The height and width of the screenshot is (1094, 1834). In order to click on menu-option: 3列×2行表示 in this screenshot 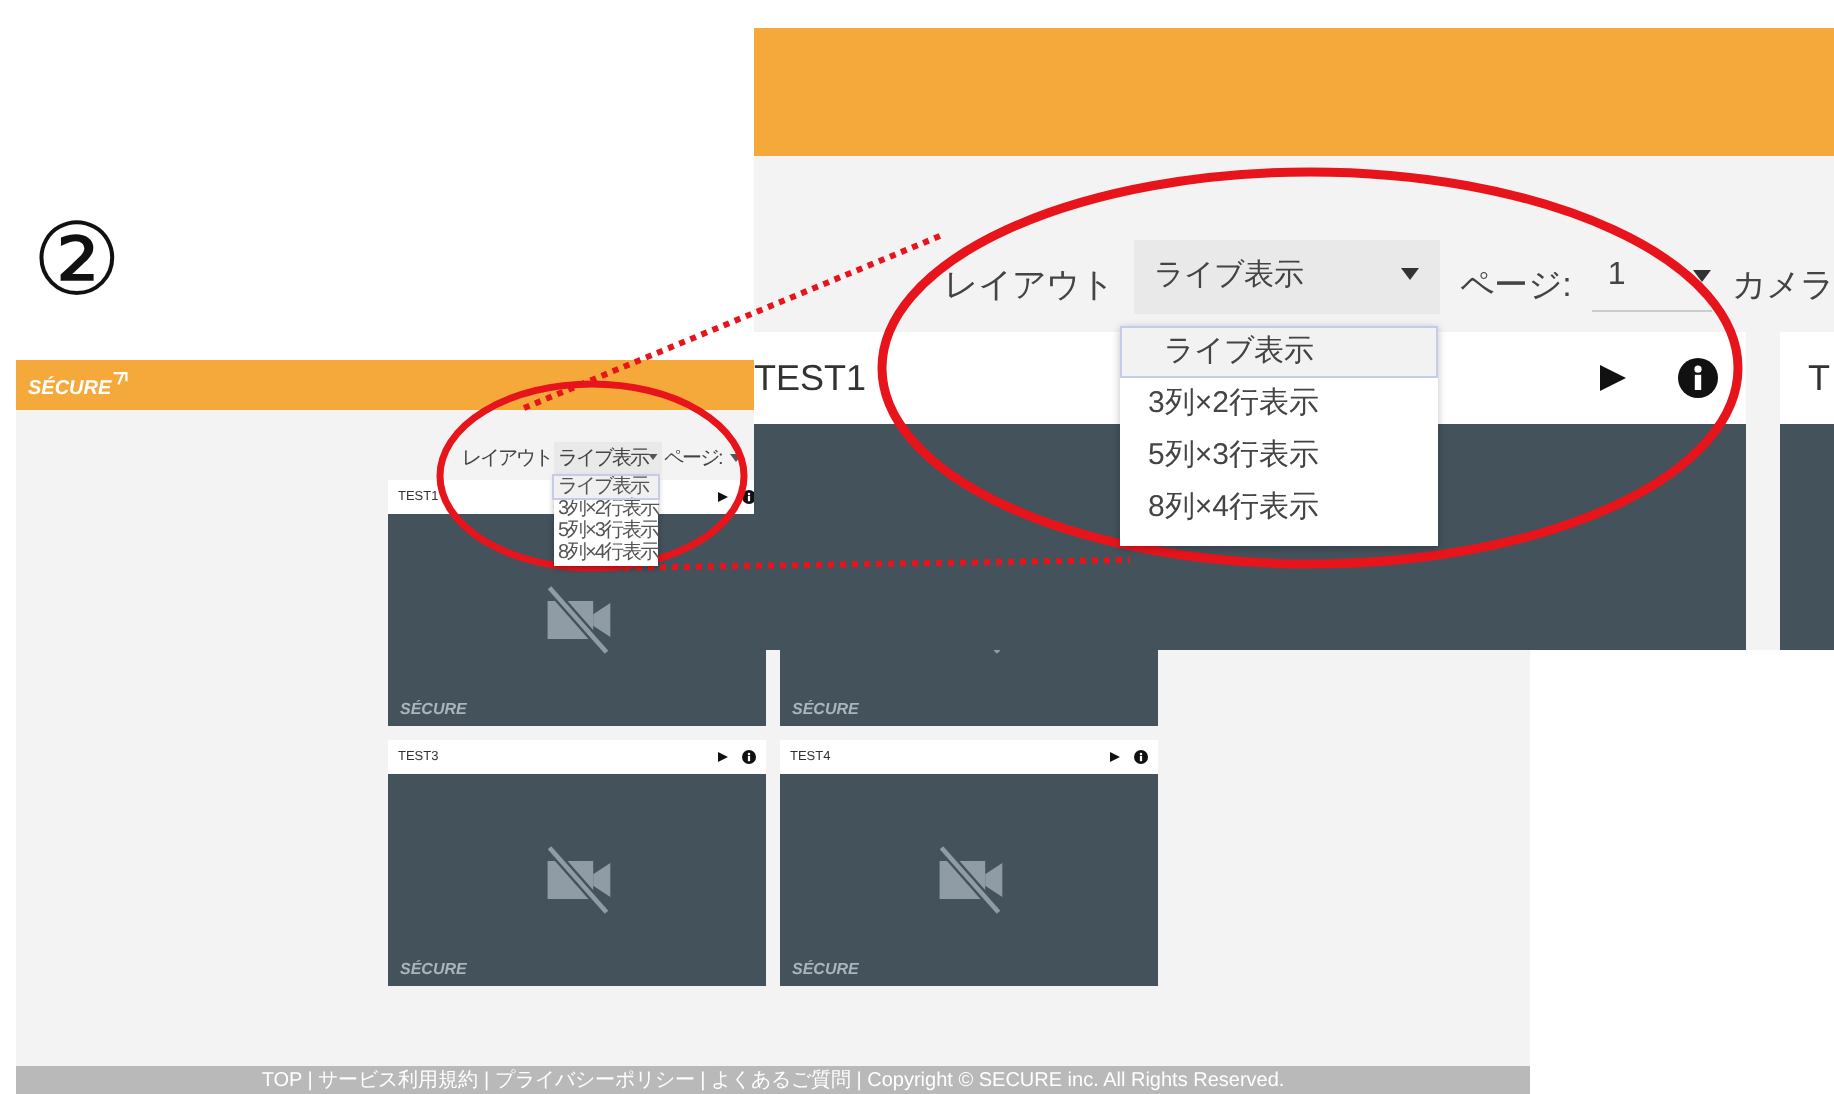, I will do `click(1279, 404)`.